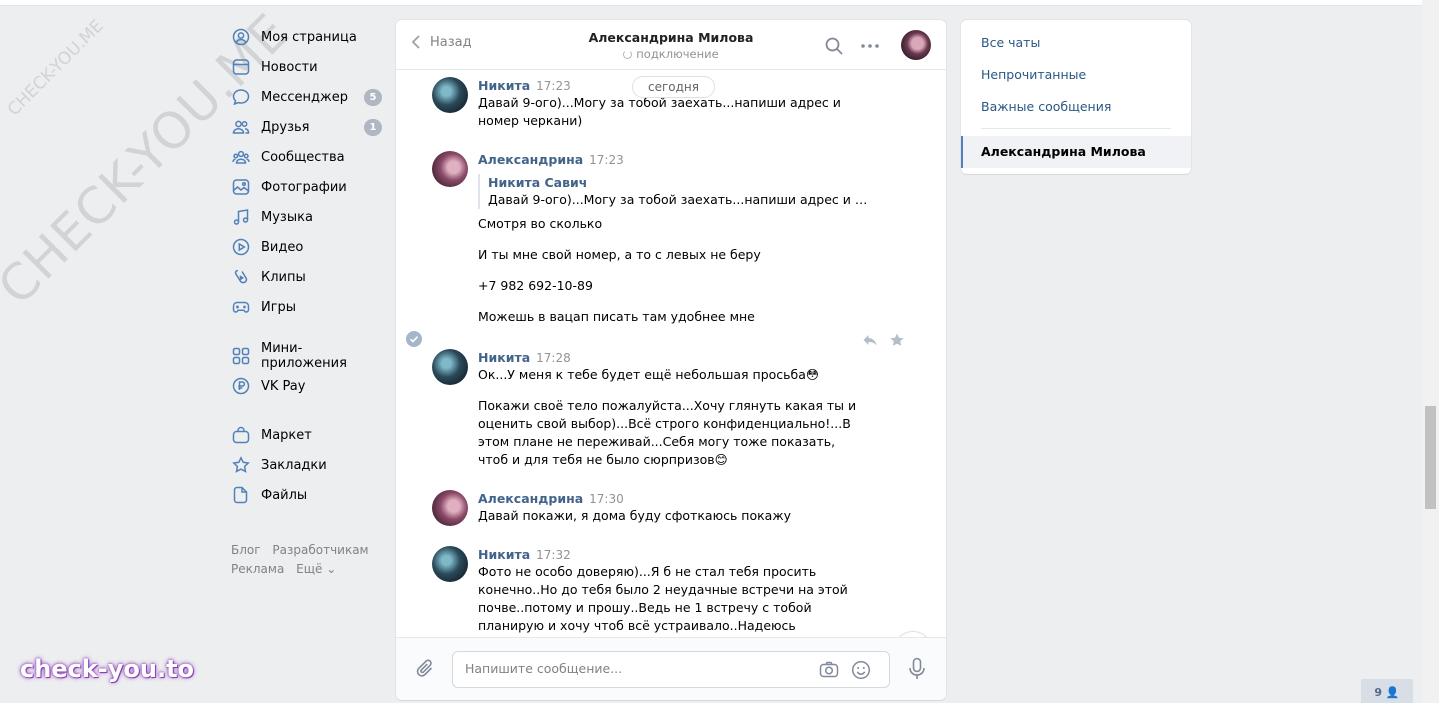 This screenshot has width=1439, height=703. I want to click on paperclip-icon, so click(426, 669).